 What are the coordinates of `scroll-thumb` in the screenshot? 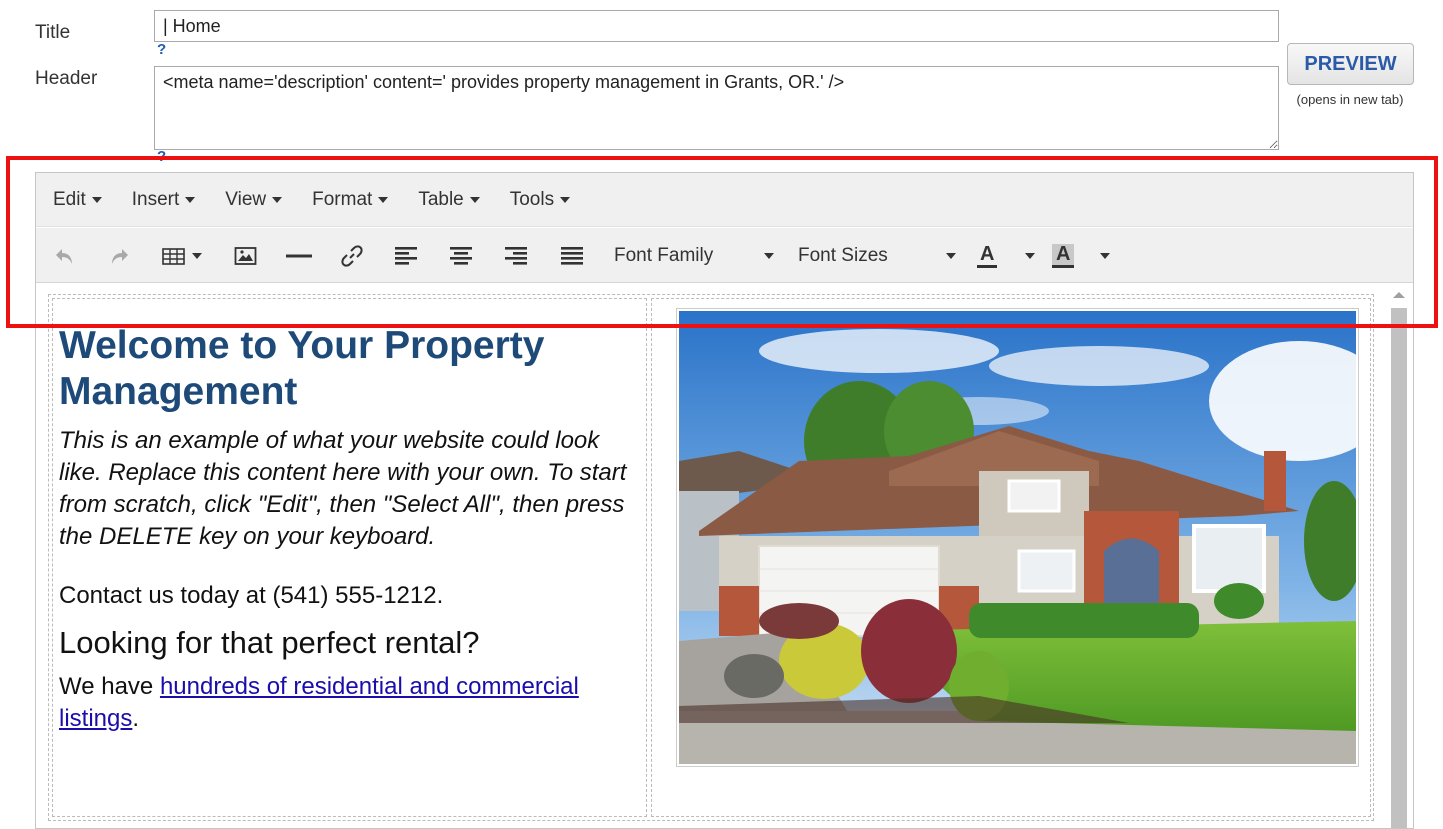 It's located at (1399, 568).